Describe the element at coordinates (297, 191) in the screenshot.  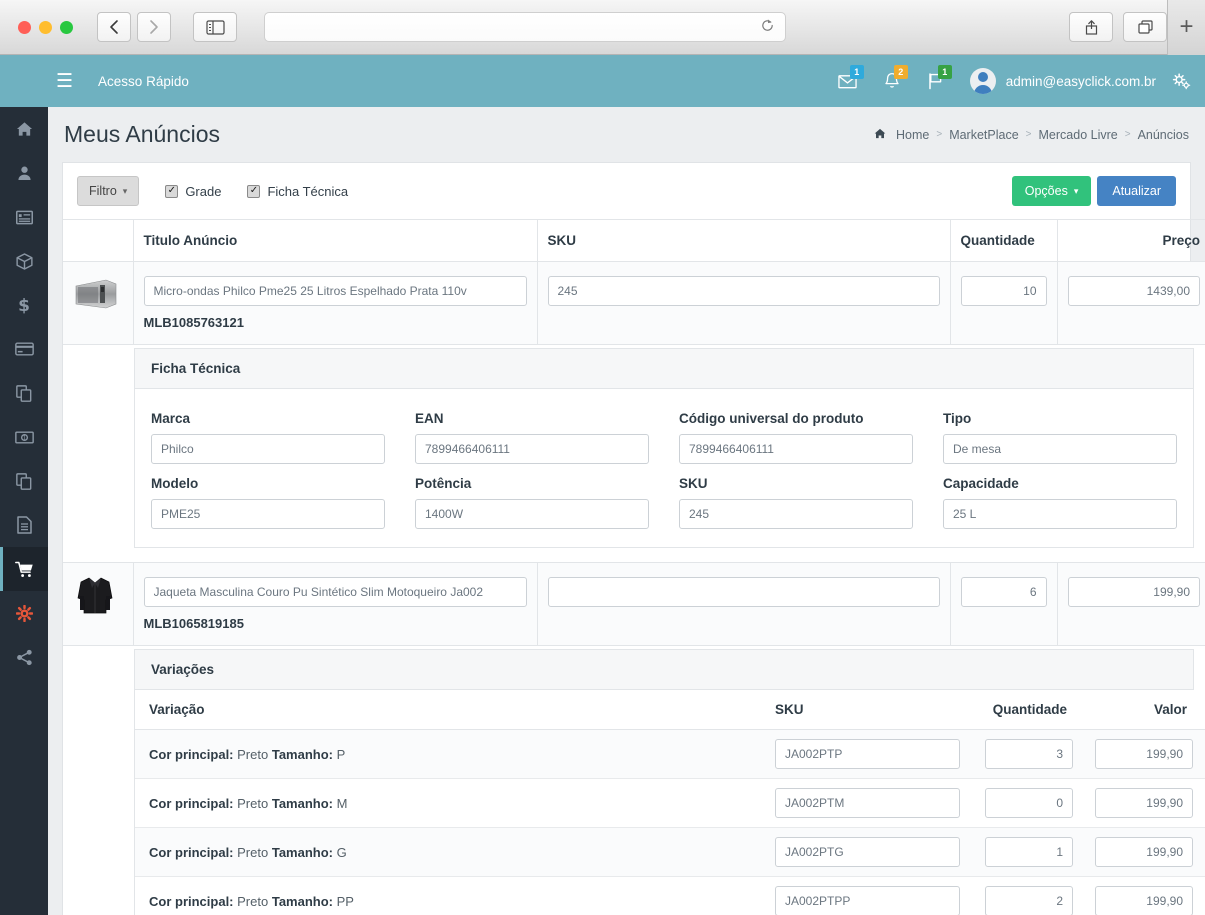
I see `checkbox-ficha-tecnica-group: ✓ Ficha Técnica` at that location.